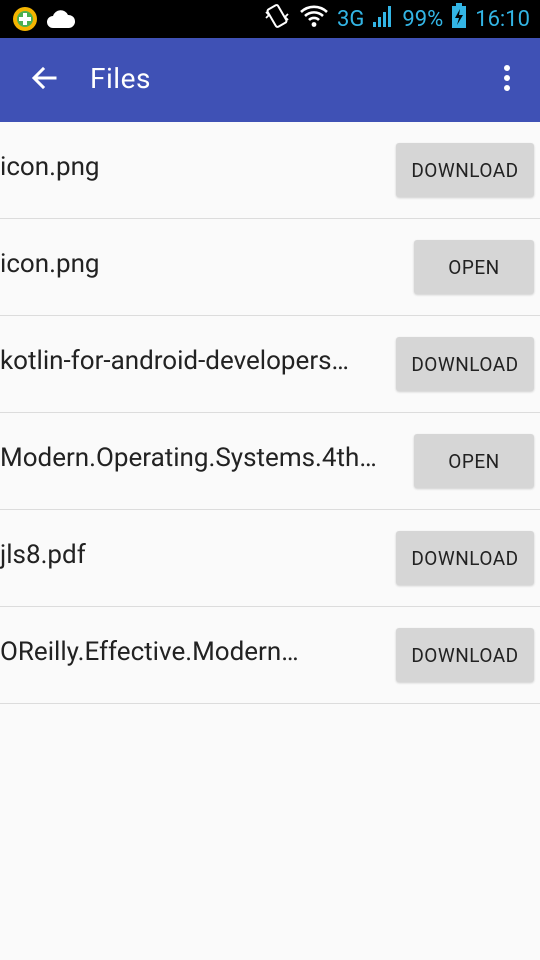 The image size is (540, 960). Describe the element at coordinates (459, 19) in the screenshot. I see `battery-icon` at that location.